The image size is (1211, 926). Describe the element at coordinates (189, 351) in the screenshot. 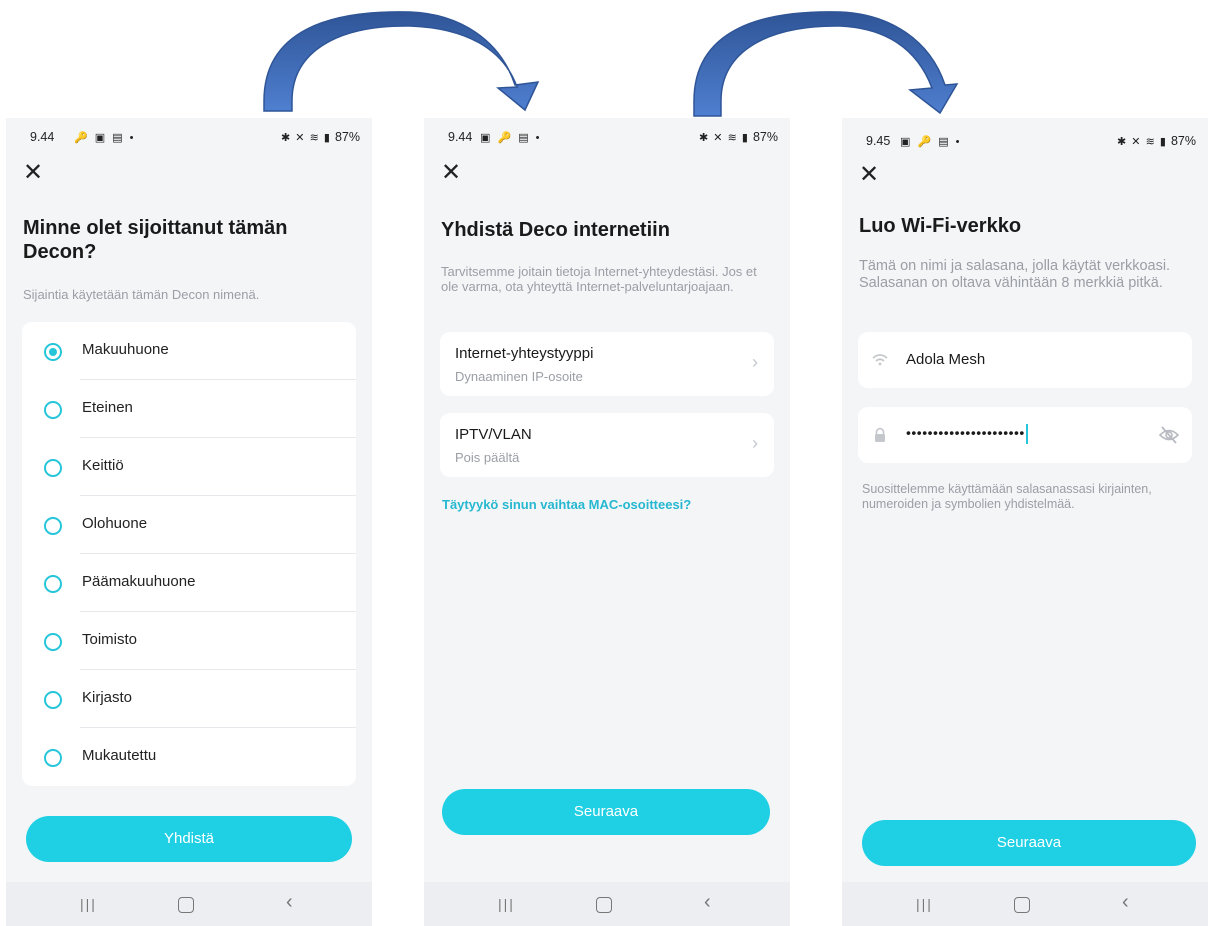

I see `option-makuuhuone: Makuuhuone` at that location.